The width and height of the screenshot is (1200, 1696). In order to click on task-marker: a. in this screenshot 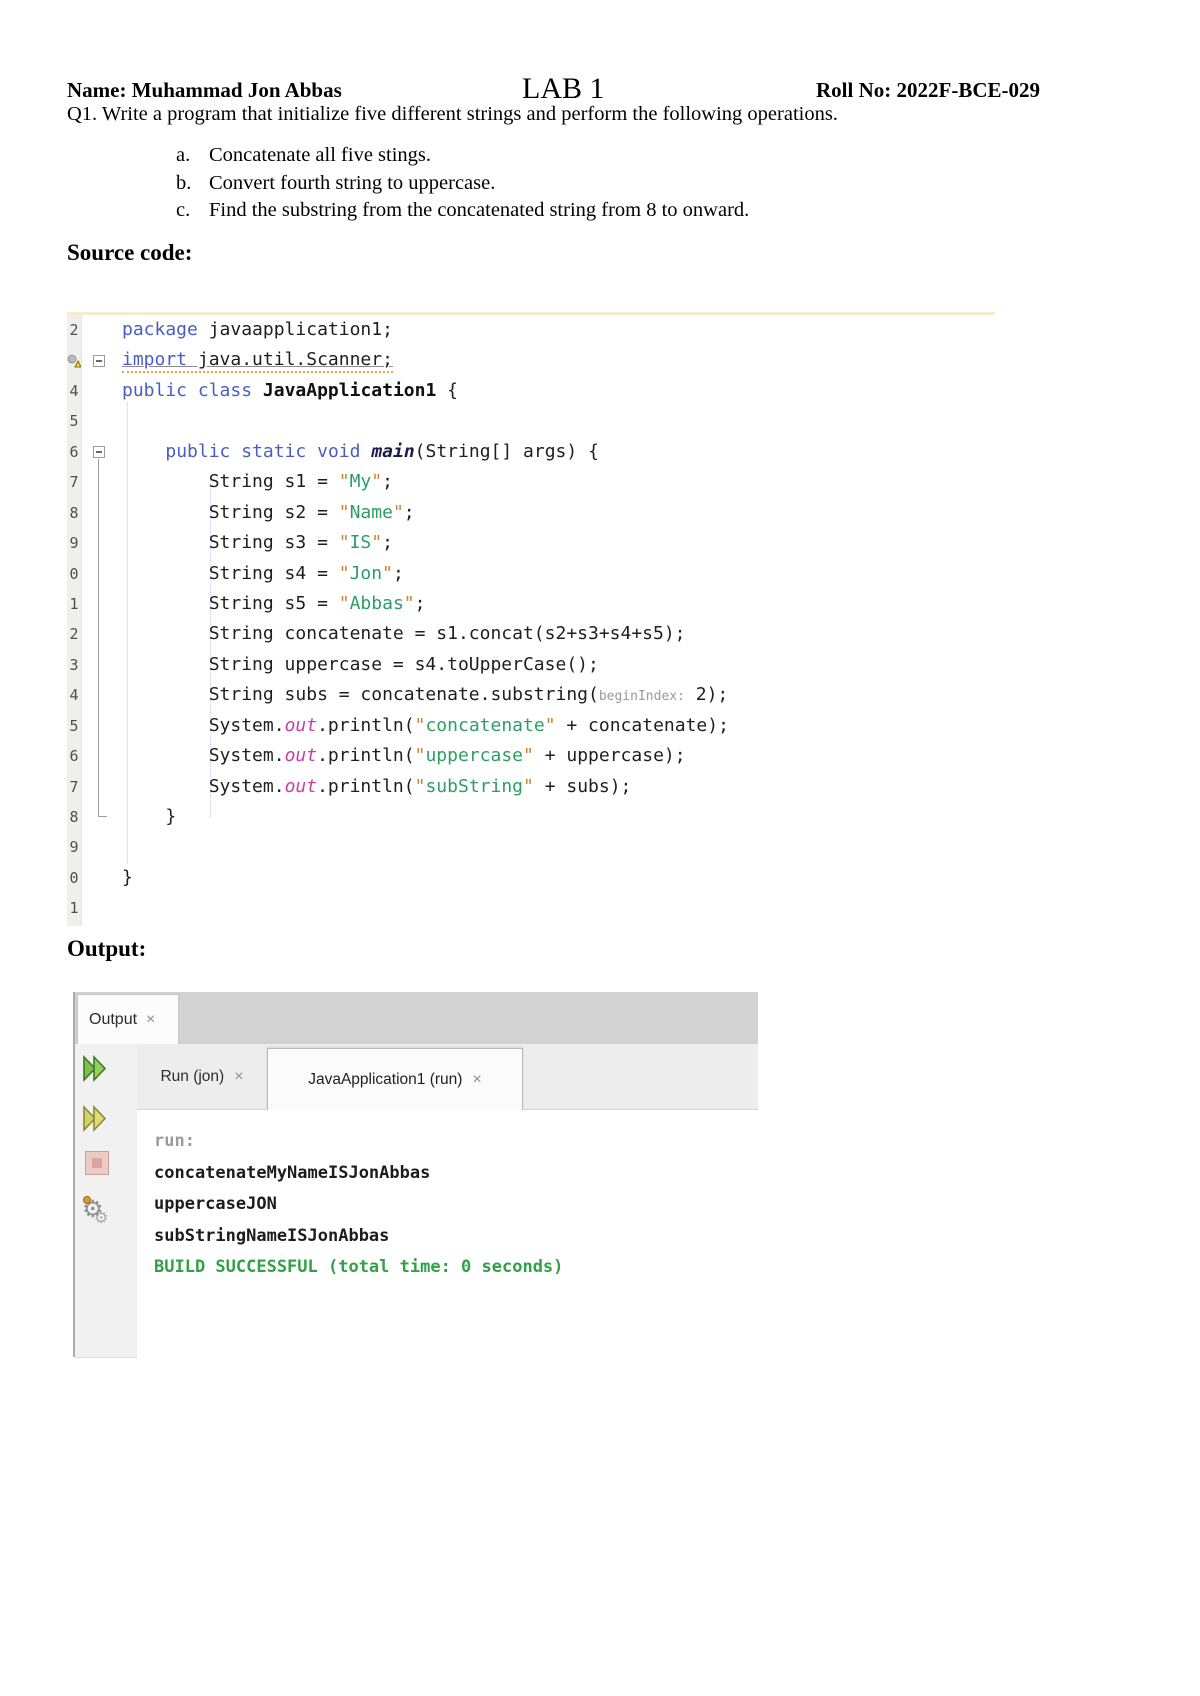, I will do `click(183, 155)`.